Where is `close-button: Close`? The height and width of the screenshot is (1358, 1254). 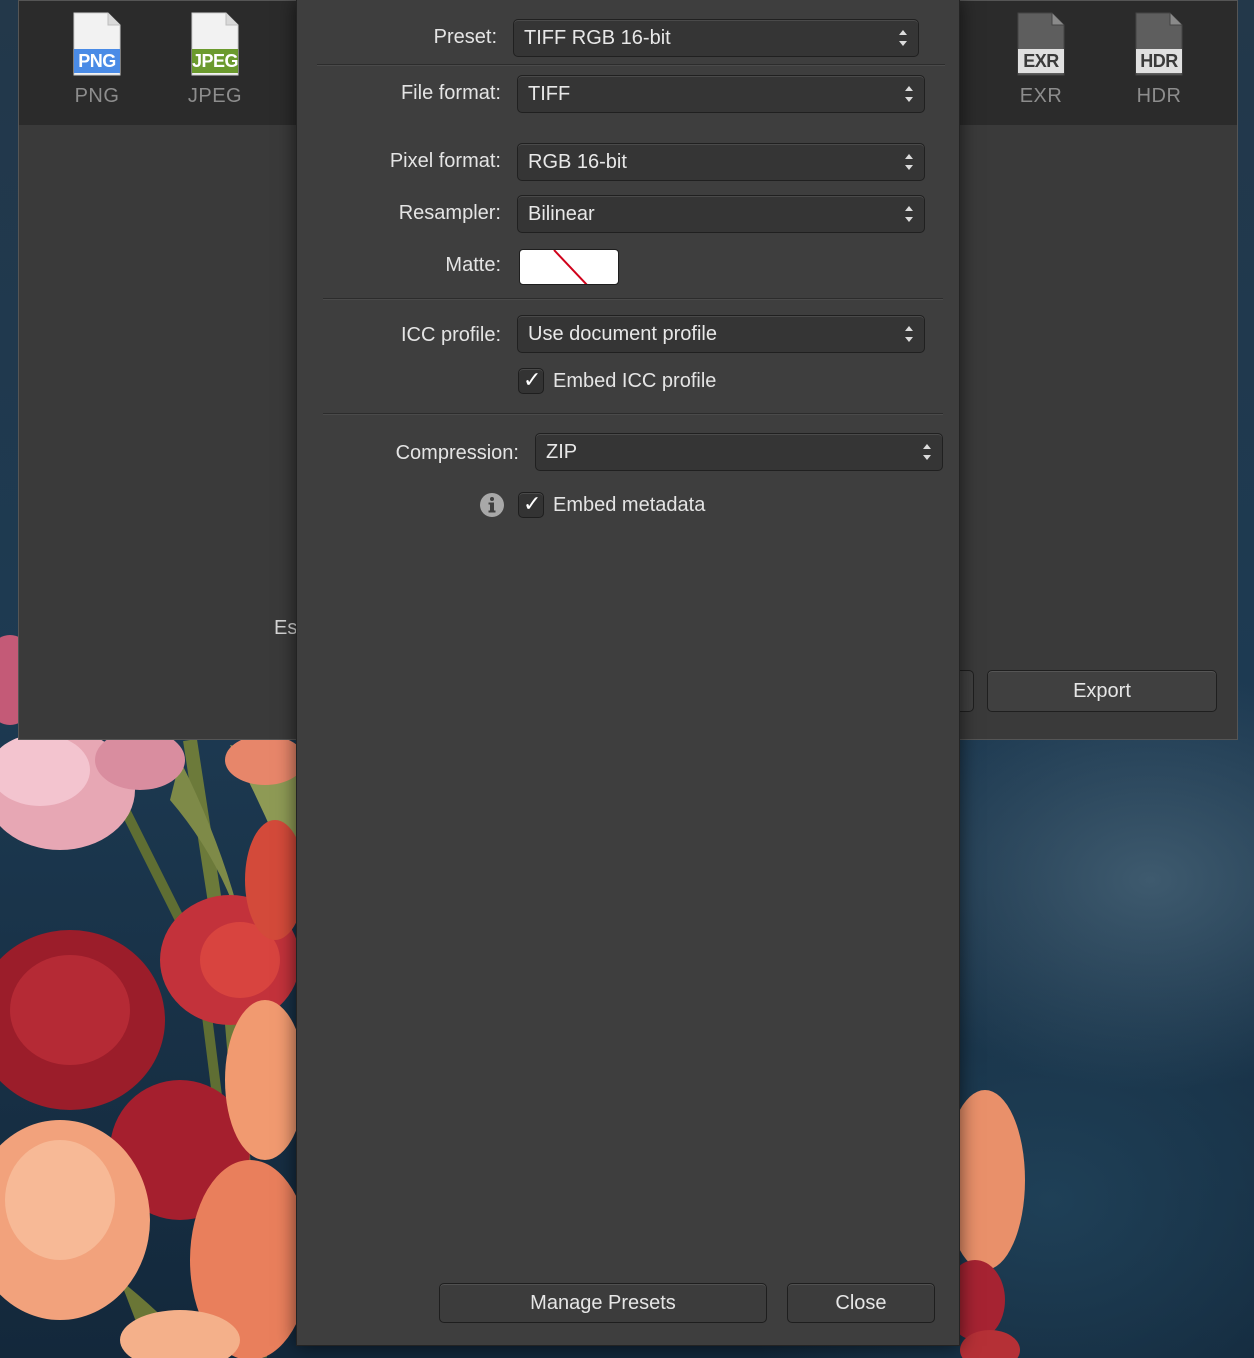 close-button: Close is located at coordinates (861, 1303).